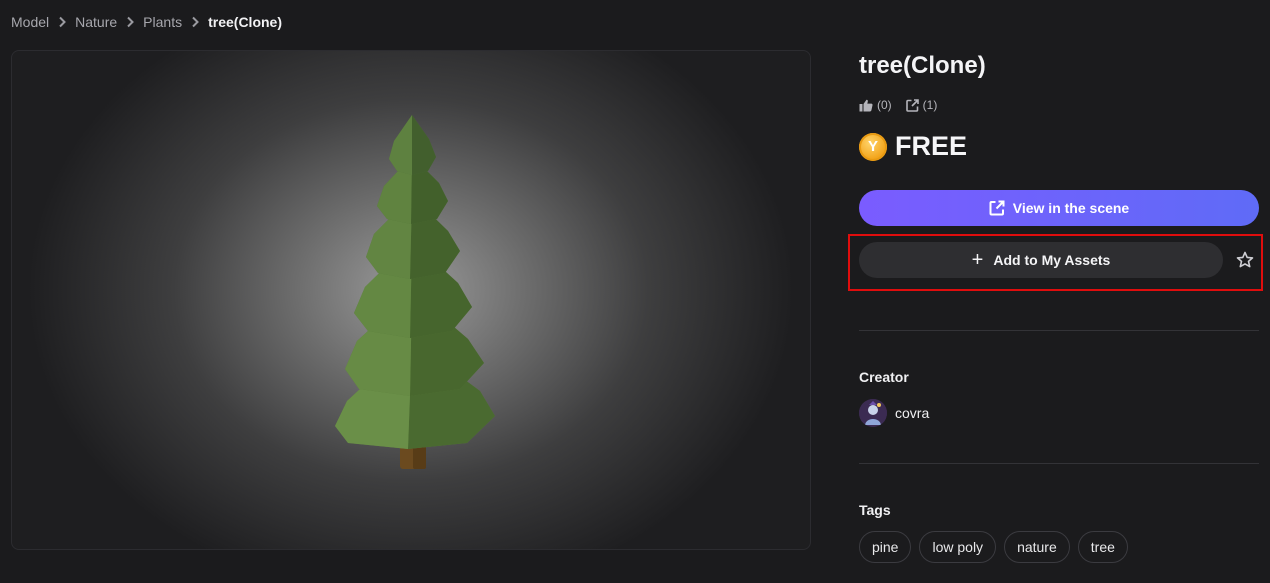 This screenshot has width=1270, height=583. Describe the element at coordinates (875, 510) in the screenshot. I see `tags-heading: Tags` at that location.